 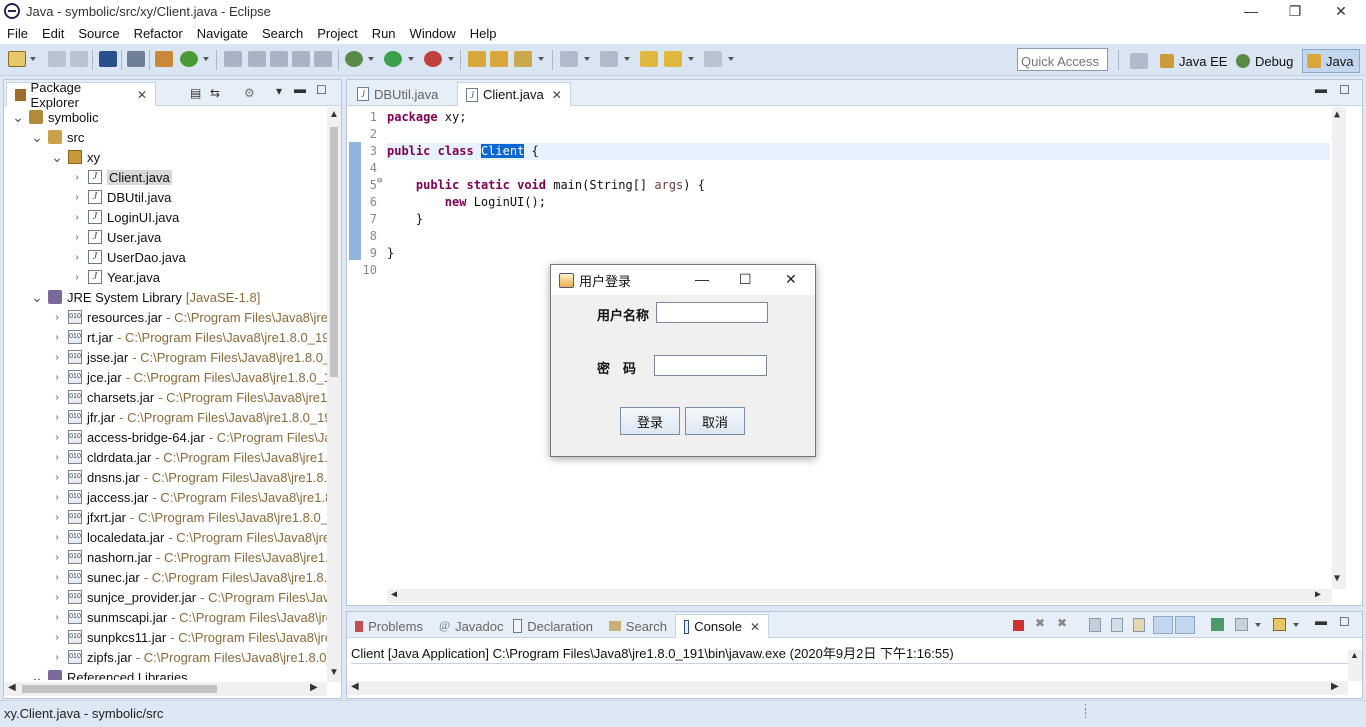 What do you see at coordinates (1344, 622) in the screenshot?
I see `maximize-console-icon: ☐` at bounding box center [1344, 622].